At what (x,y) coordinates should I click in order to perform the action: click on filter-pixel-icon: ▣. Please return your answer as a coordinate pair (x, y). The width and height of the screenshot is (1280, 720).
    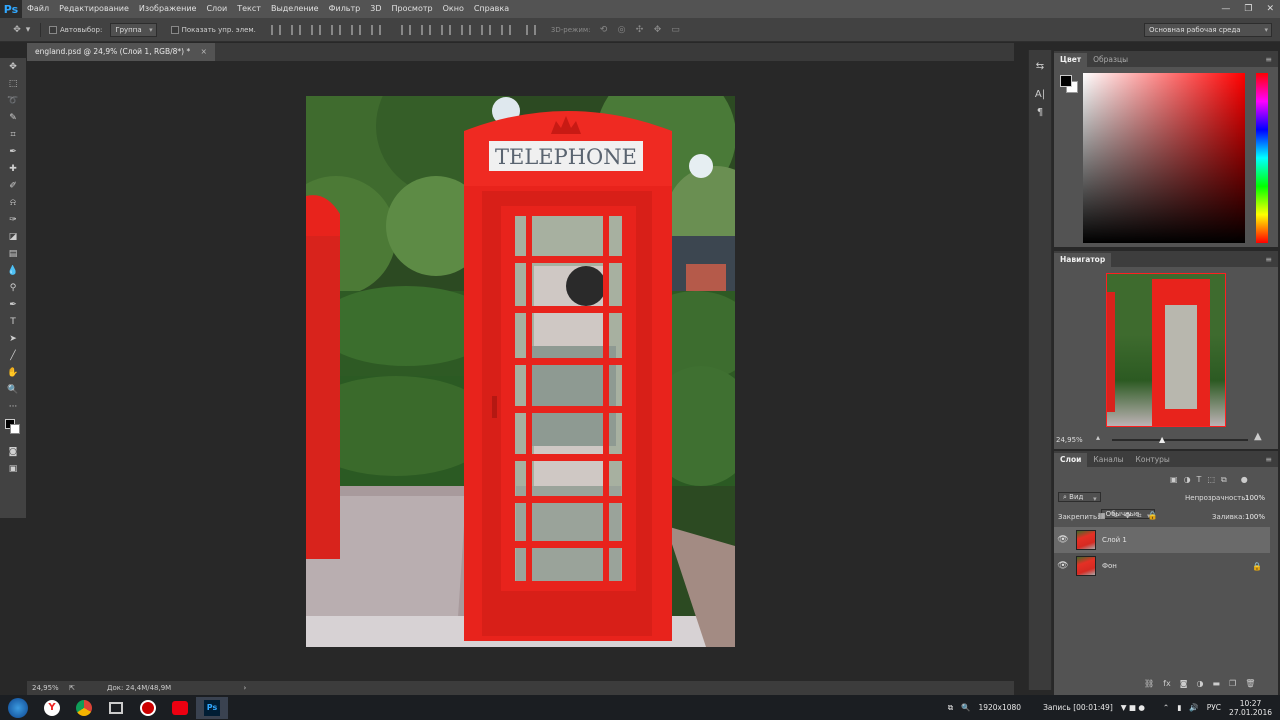
    Looking at the image, I should click on (1174, 480).